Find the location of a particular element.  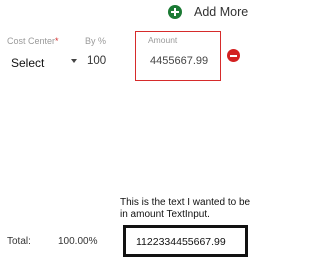

total-amount-box: 1122334455667.99 is located at coordinates (185, 241).